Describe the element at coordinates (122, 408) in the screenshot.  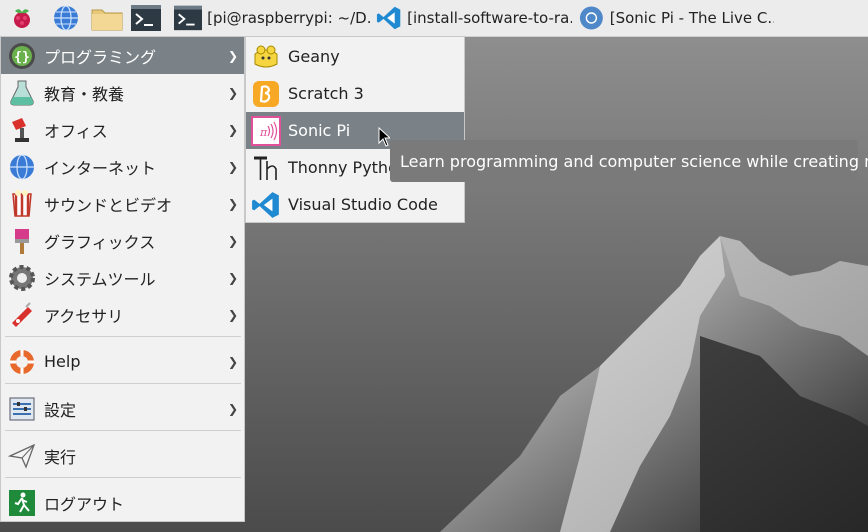
I see `menu-item-settings: 設定 ❯` at that location.